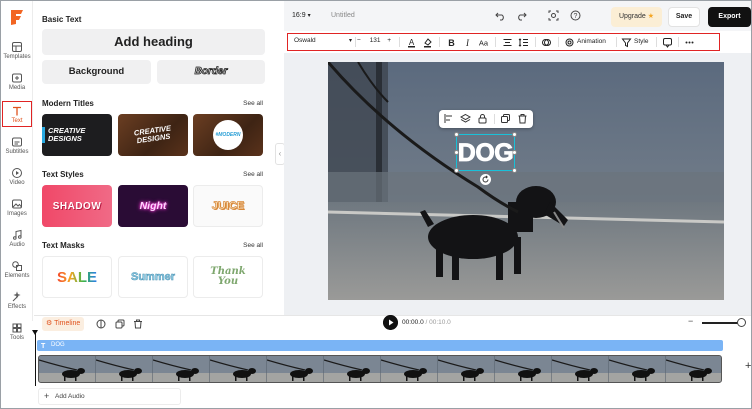 This screenshot has height=409, width=752. What do you see at coordinates (70, 396) in the screenshot?
I see `add-audio-label: Add Audio` at bounding box center [70, 396].